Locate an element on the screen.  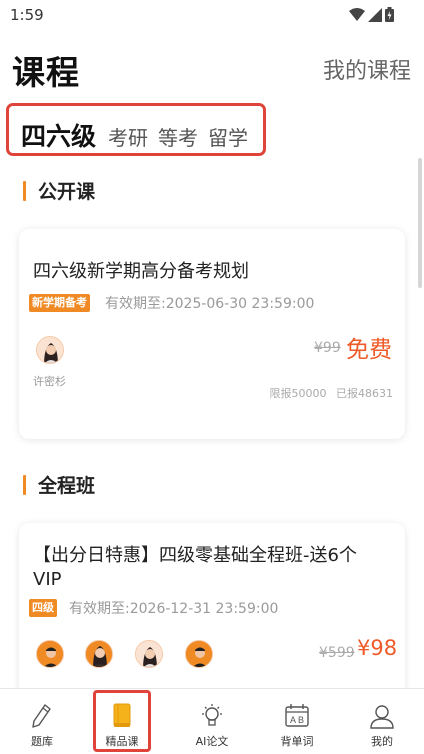
battery-icon is located at coordinates (389, 14).